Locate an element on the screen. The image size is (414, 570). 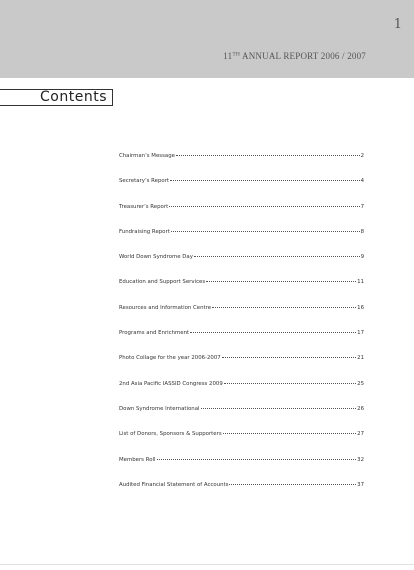
toc-entry: Programs and Enrichment 17 is located at coordinates (241, 342).